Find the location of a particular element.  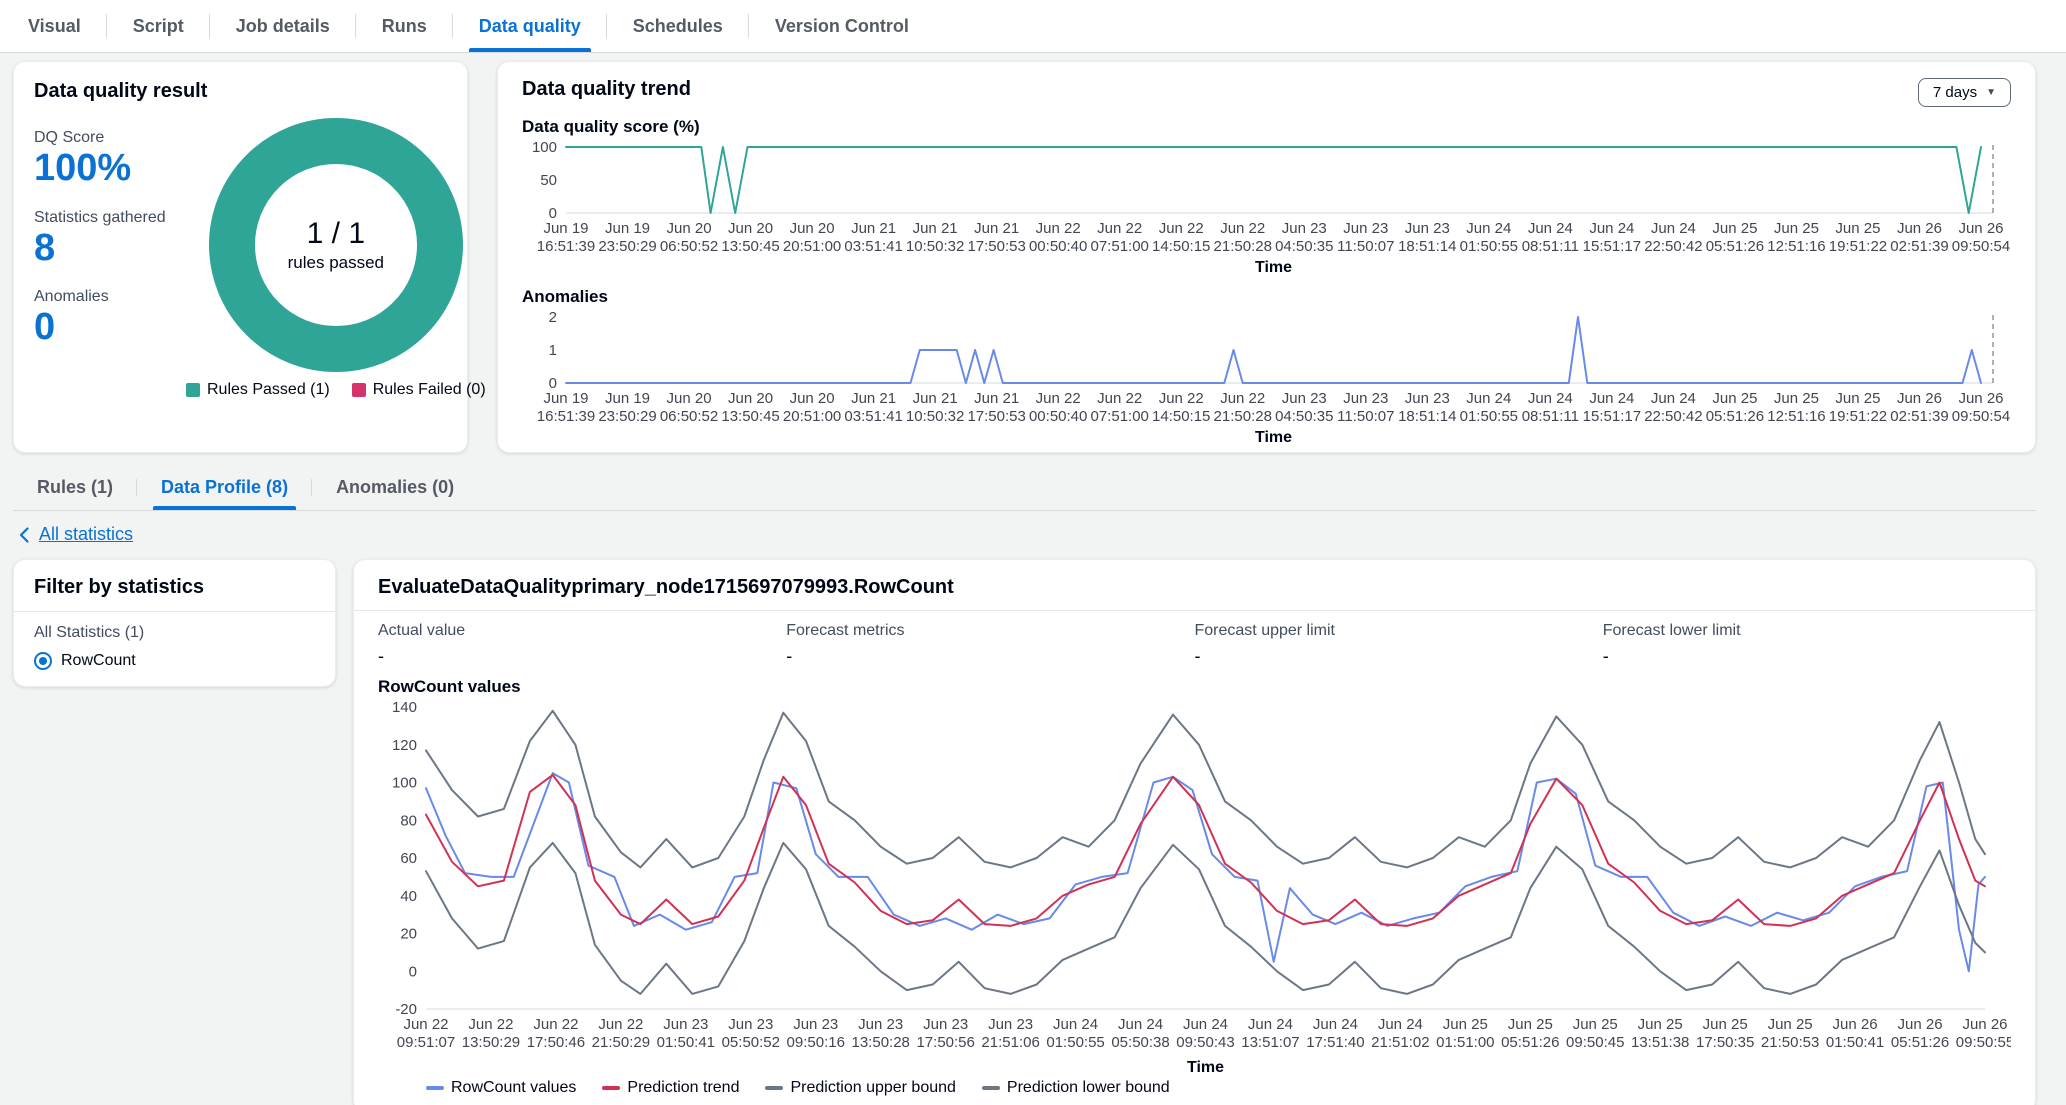

tab-runs: Runs is located at coordinates (404, 26).